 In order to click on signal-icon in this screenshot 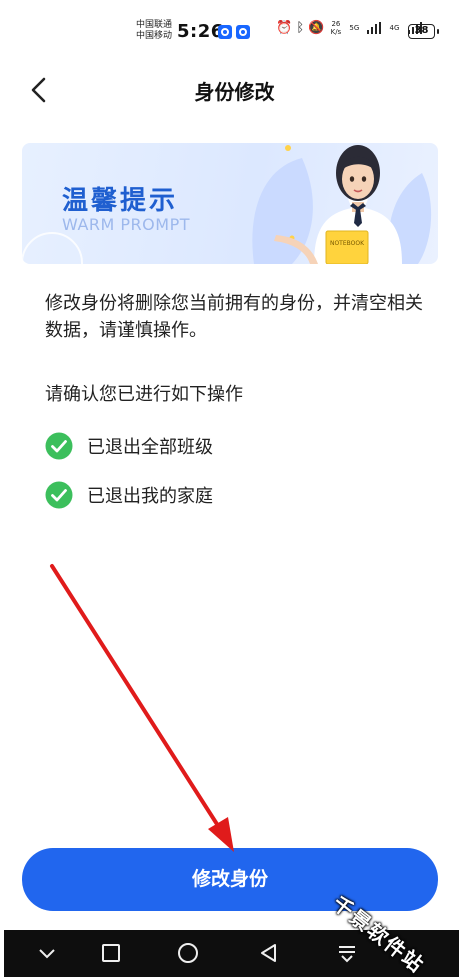, I will do `click(374, 28)`.